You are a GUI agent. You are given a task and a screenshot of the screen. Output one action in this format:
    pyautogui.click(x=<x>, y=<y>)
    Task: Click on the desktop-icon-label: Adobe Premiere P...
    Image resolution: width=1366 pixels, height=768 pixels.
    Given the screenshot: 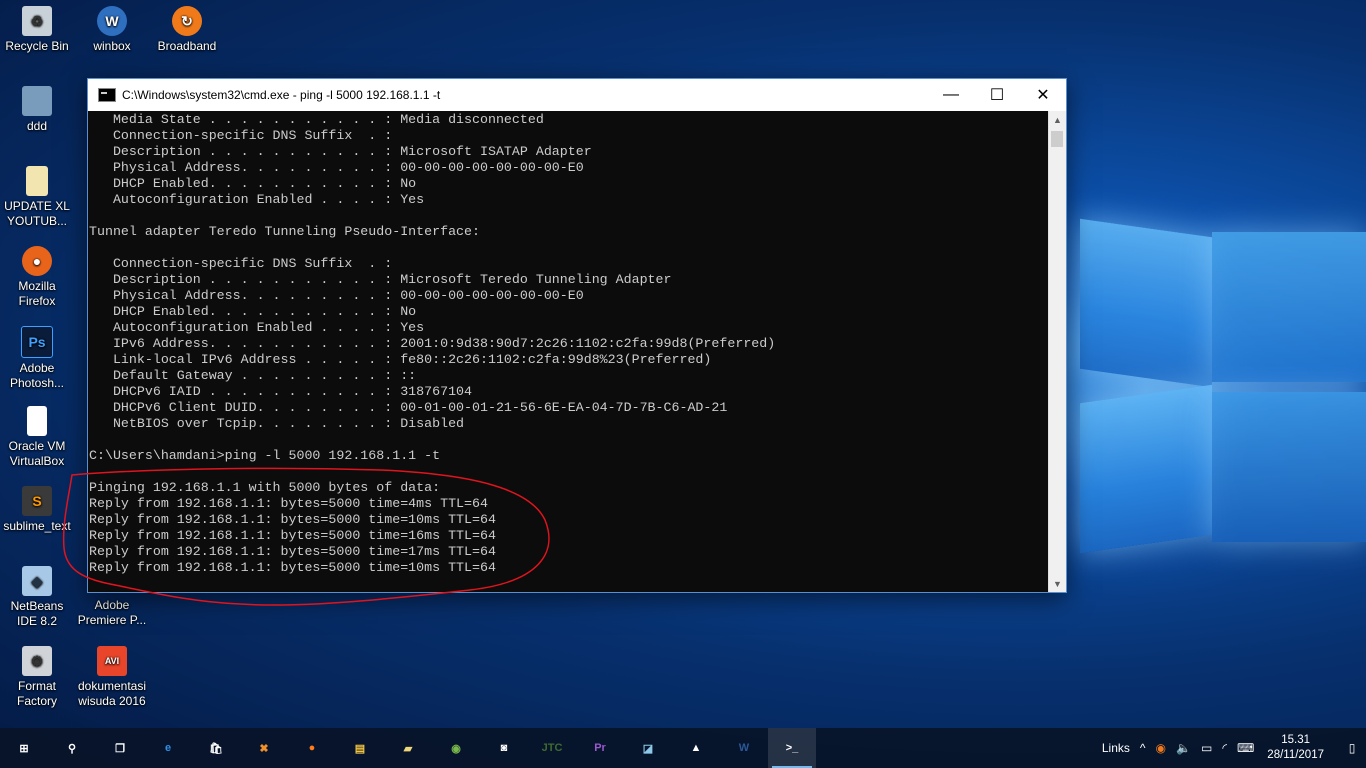 What is the action you would take?
    pyautogui.click(x=112, y=612)
    